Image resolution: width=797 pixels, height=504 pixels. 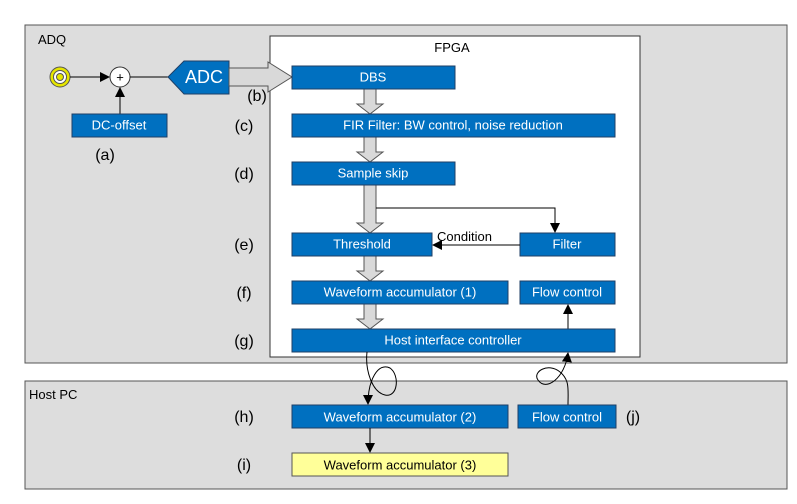 I want to click on host-title: Host PC, so click(x=53, y=394).